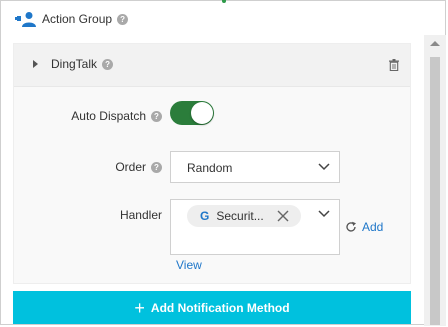 This screenshot has height=327, width=448. Describe the element at coordinates (373, 227) in the screenshot. I see `add-handler-text: Add` at that location.